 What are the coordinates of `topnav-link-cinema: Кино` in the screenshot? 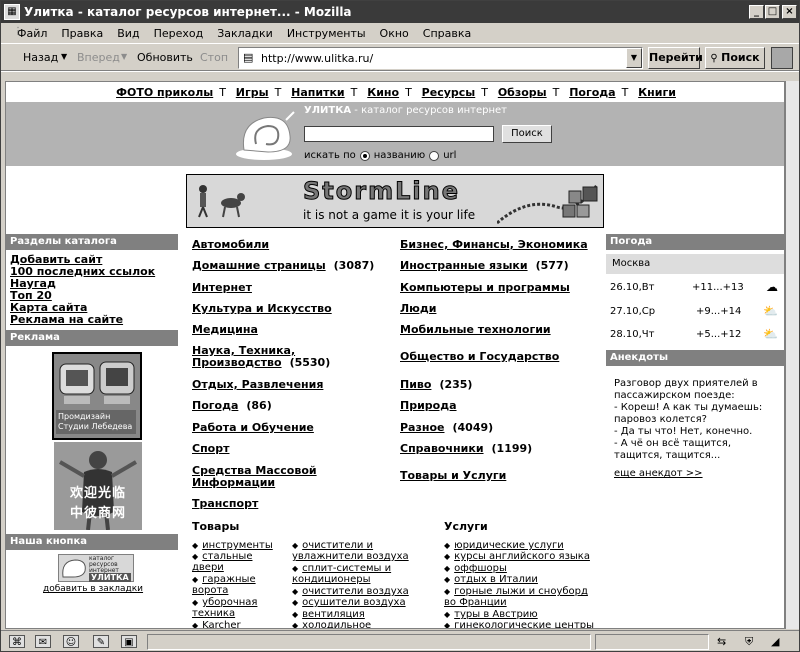 It's located at (383, 92).